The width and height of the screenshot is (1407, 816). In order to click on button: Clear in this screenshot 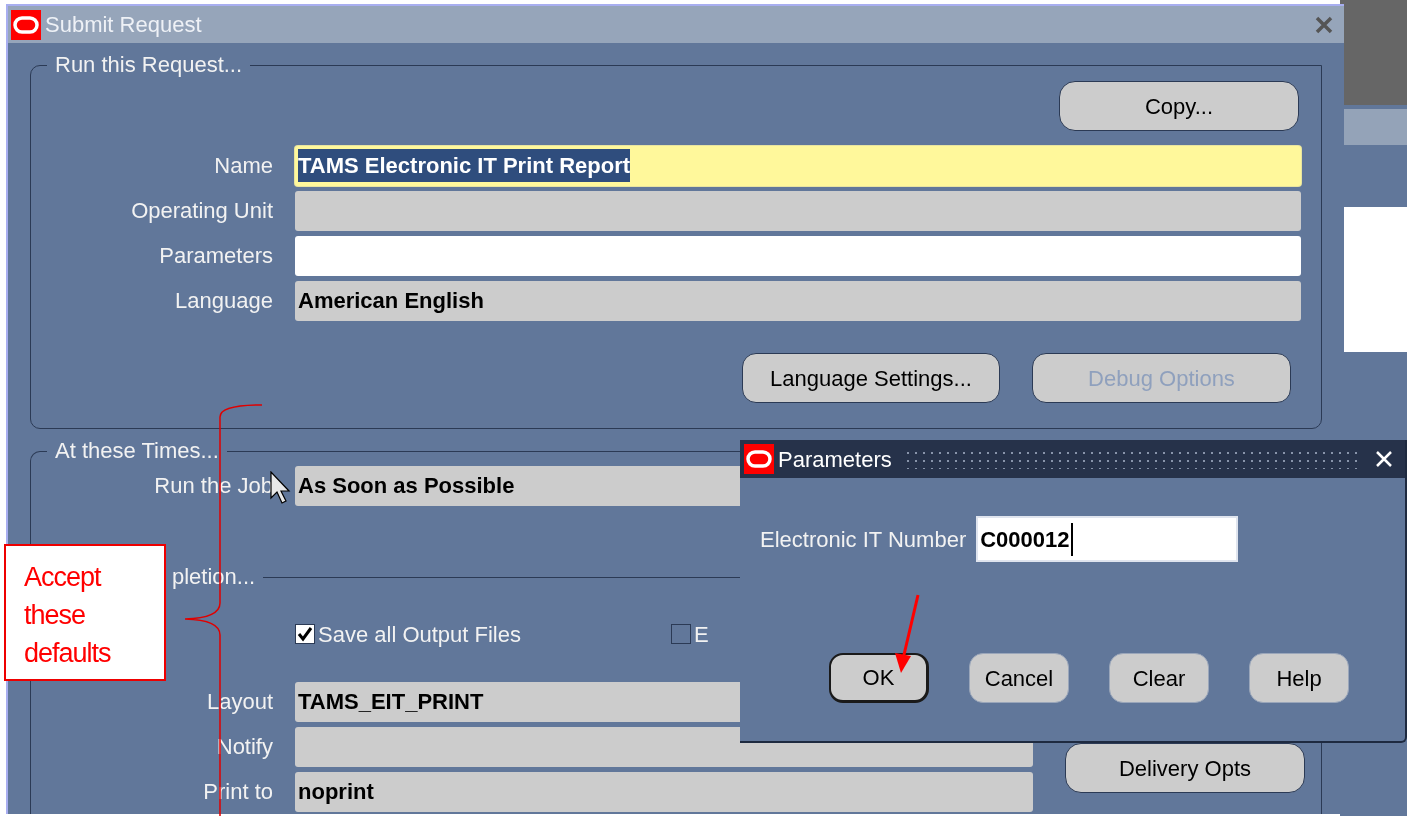, I will do `click(1159, 678)`.